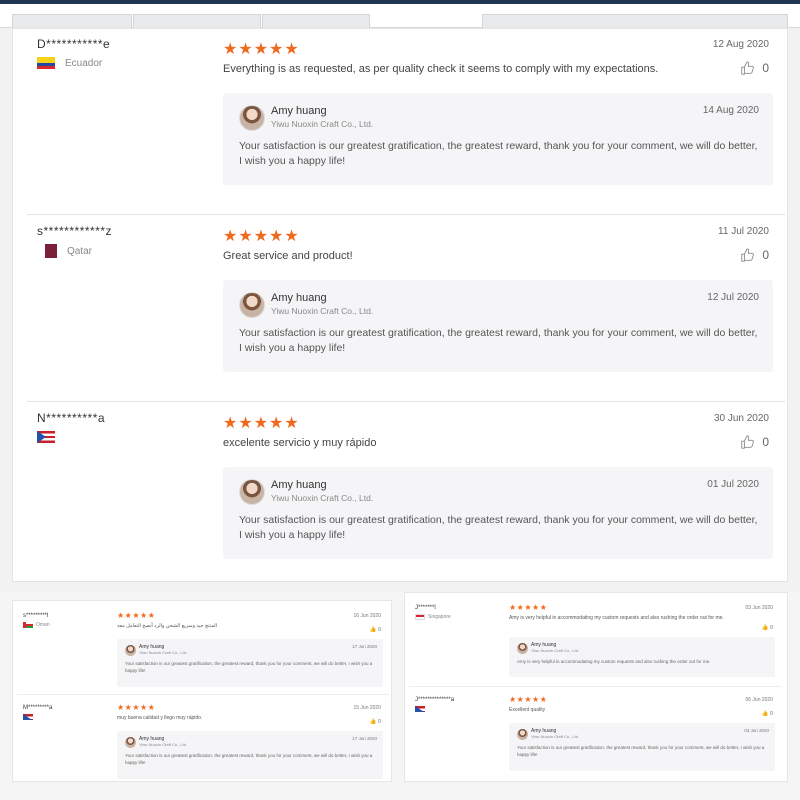 Image resolution: width=800 pixels, height=800 pixels. I want to click on review-text: Excellent quality, so click(527, 710).